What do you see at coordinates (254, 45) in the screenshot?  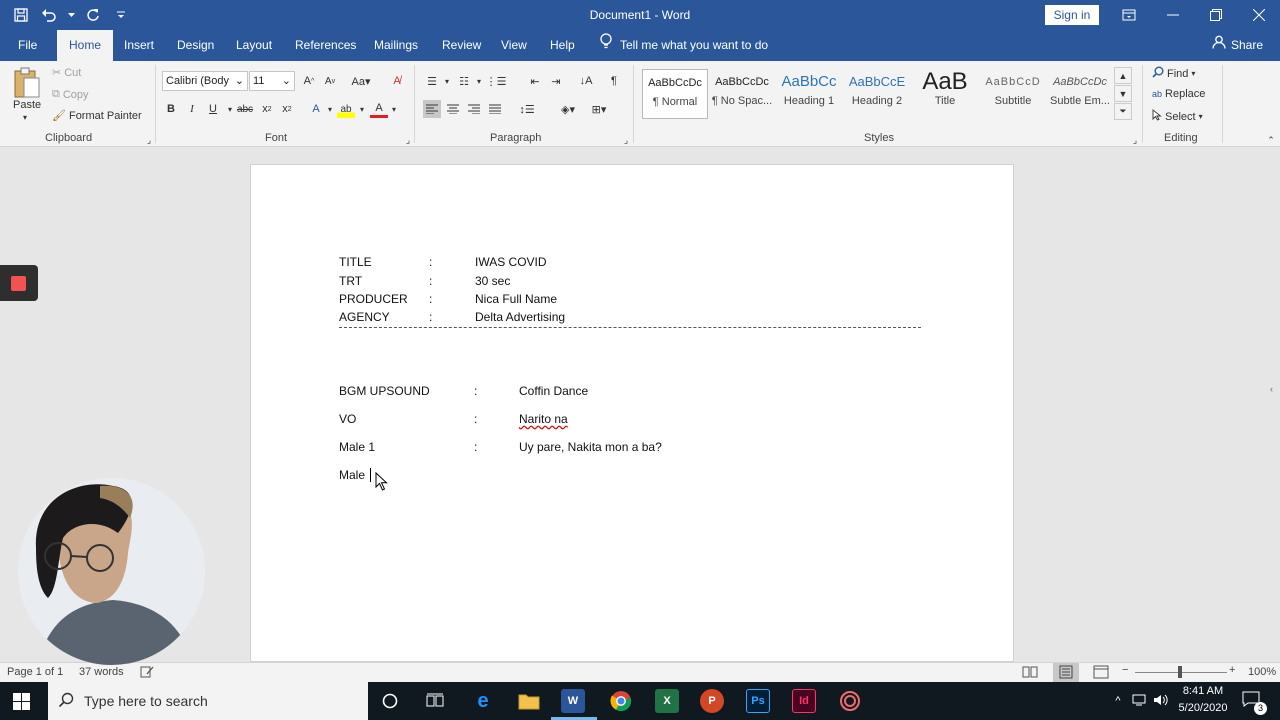 I see `tab-layout: Layout` at bounding box center [254, 45].